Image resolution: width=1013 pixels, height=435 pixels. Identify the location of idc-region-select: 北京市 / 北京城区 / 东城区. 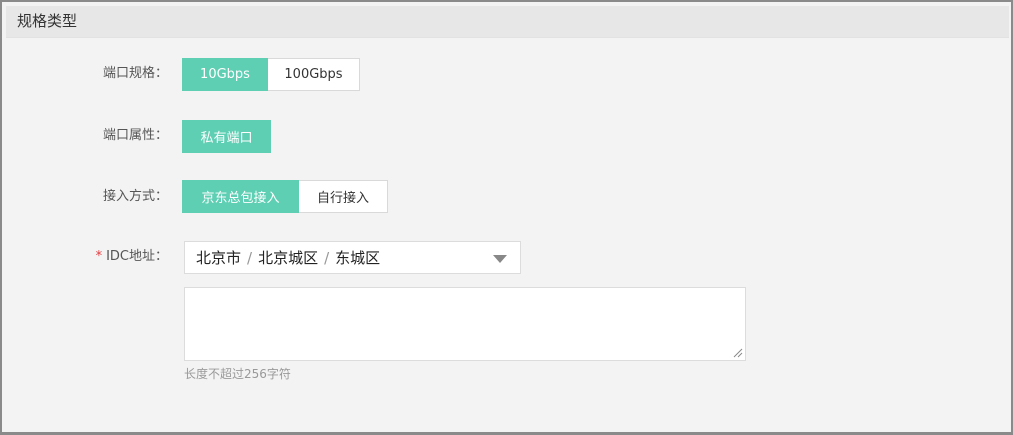
(352, 257).